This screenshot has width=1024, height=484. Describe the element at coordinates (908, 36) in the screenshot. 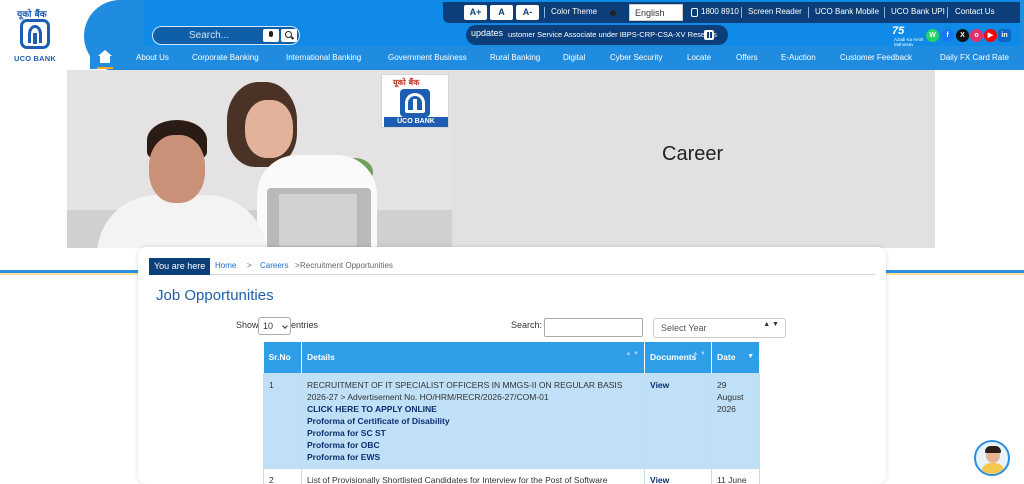

I see `azadi-ka-amrit-mahotsav-logo: 75 Azadi Ka Amrit Mahotsav` at that location.